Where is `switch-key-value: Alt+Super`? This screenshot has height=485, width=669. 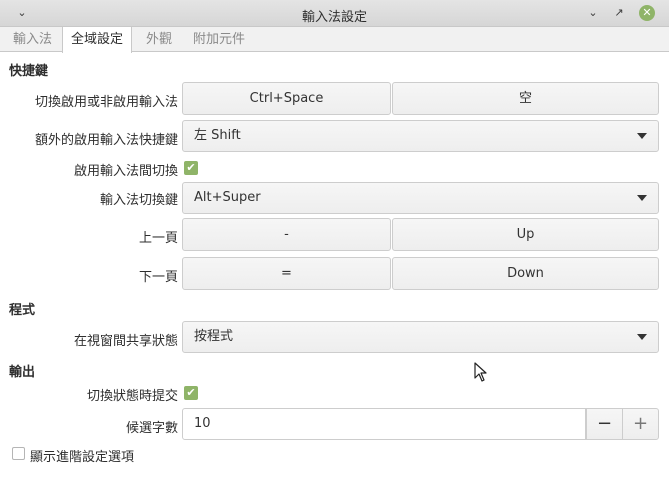 switch-key-value: Alt+Super is located at coordinates (227, 197).